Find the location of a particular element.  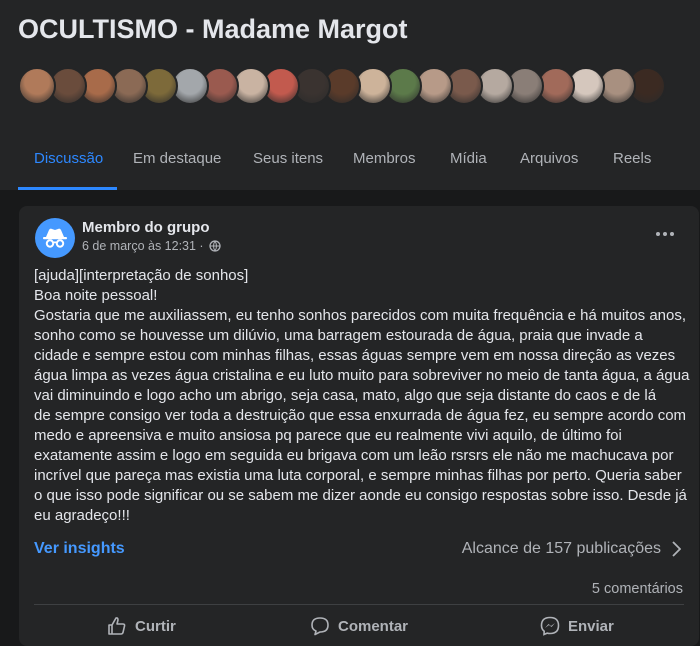

anonymous-member-avatar is located at coordinates (55, 238).